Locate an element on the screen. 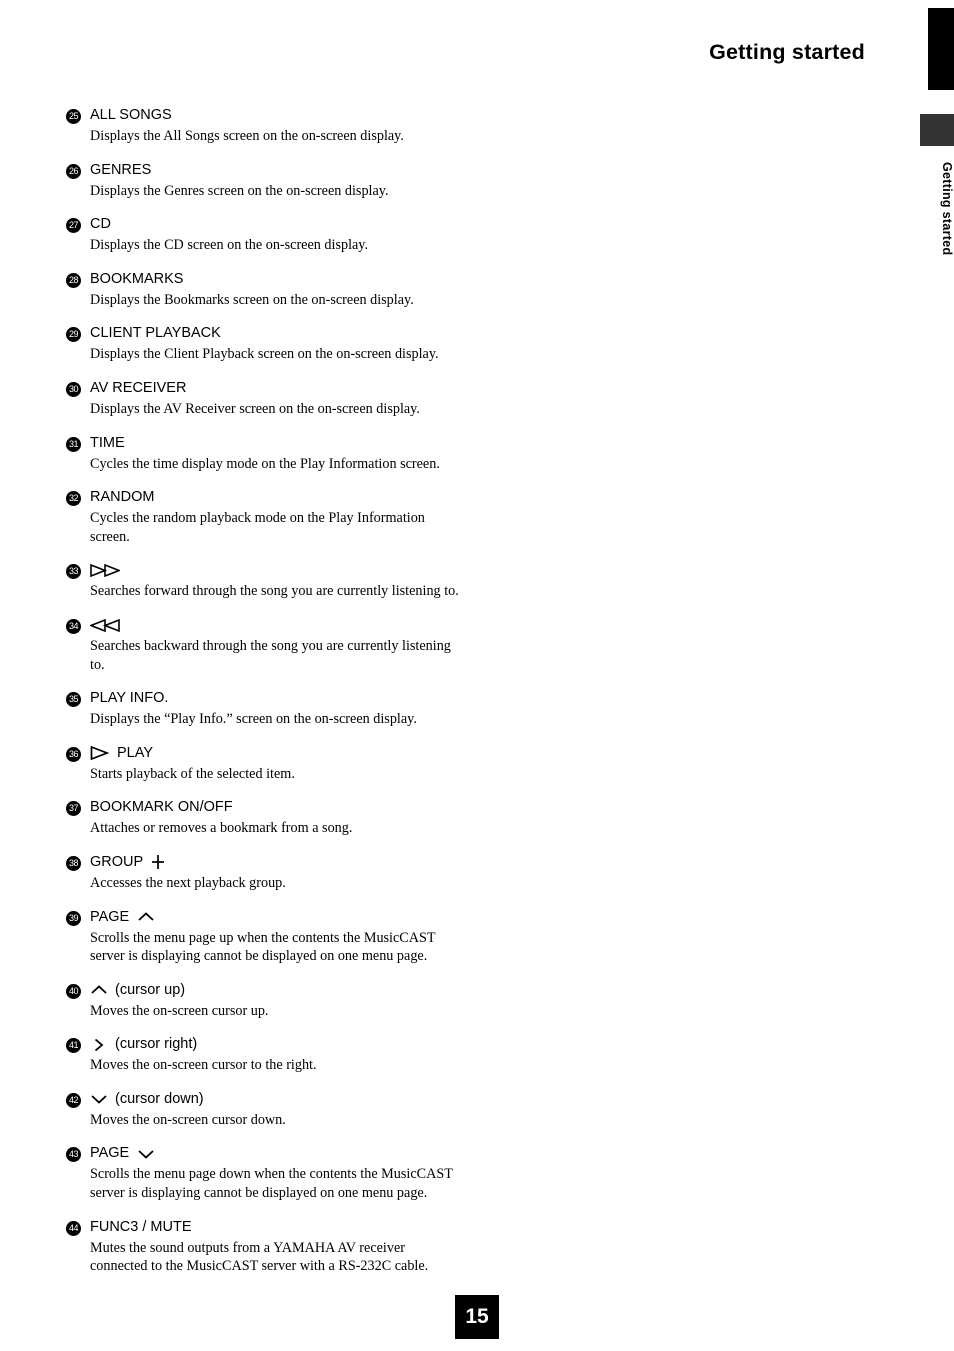 Image resolution: width=954 pixels, height=1351 pixels. entry-label-row: PLAY INFO. is located at coordinates (288, 698).